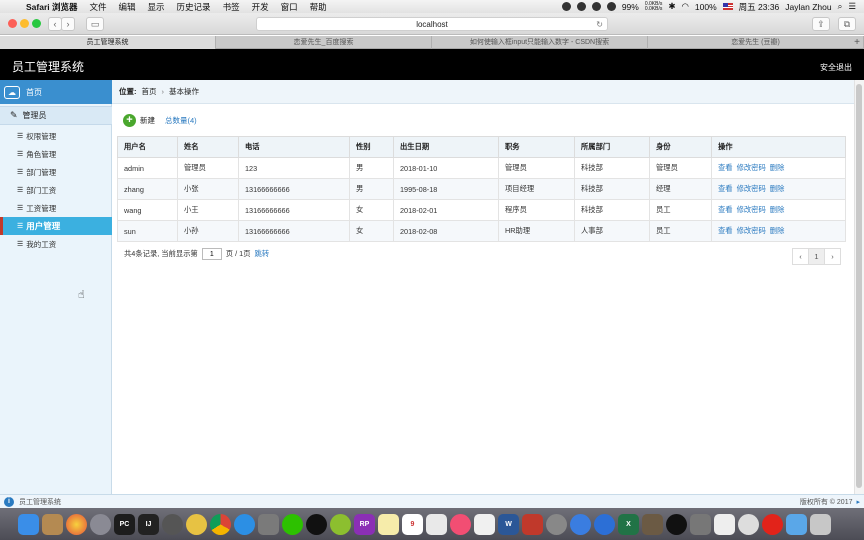  Describe the element at coordinates (816, 256) in the screenshot. I see `page-button-1: 1` at that location.